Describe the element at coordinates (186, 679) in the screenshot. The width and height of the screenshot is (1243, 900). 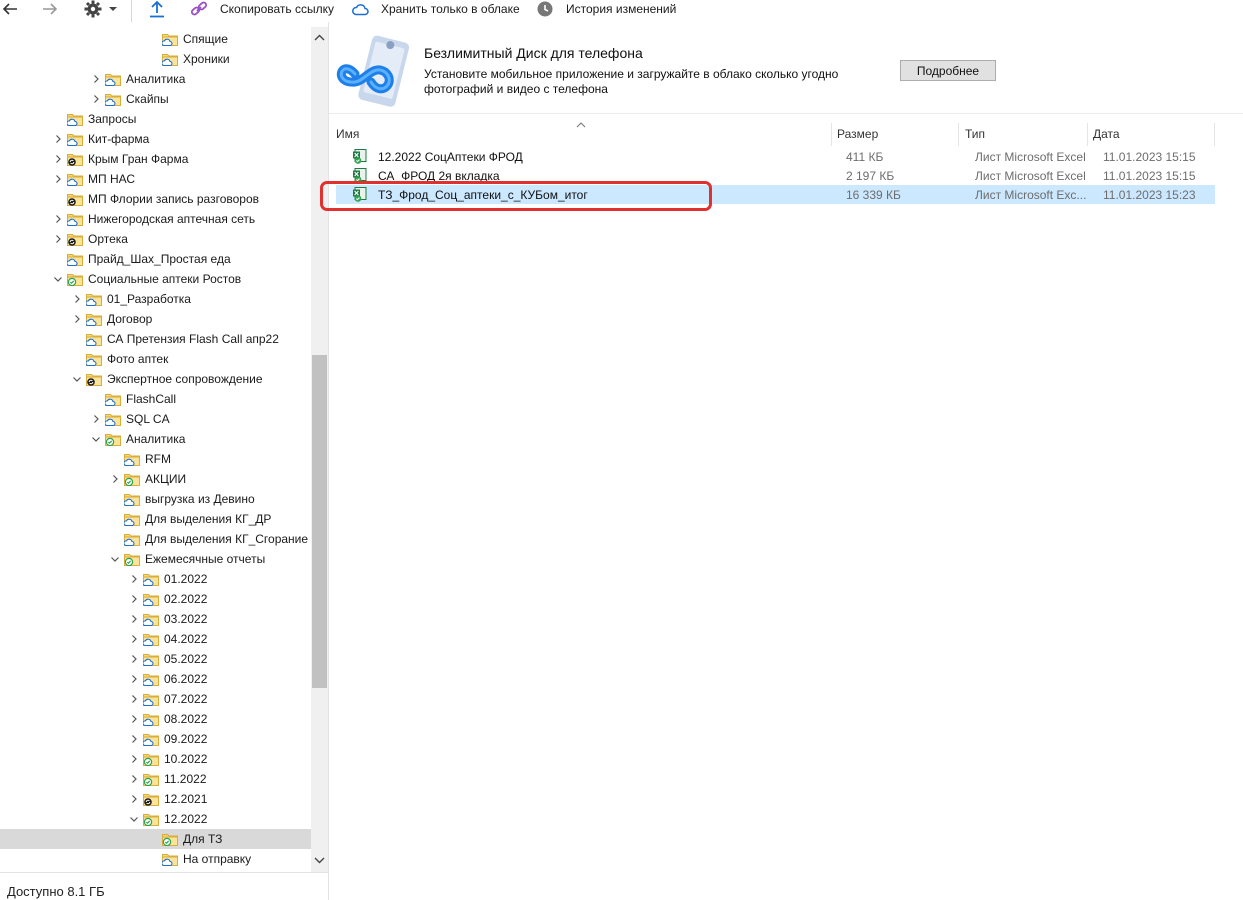
I see `tree-item-label: 06.2022` at that location.